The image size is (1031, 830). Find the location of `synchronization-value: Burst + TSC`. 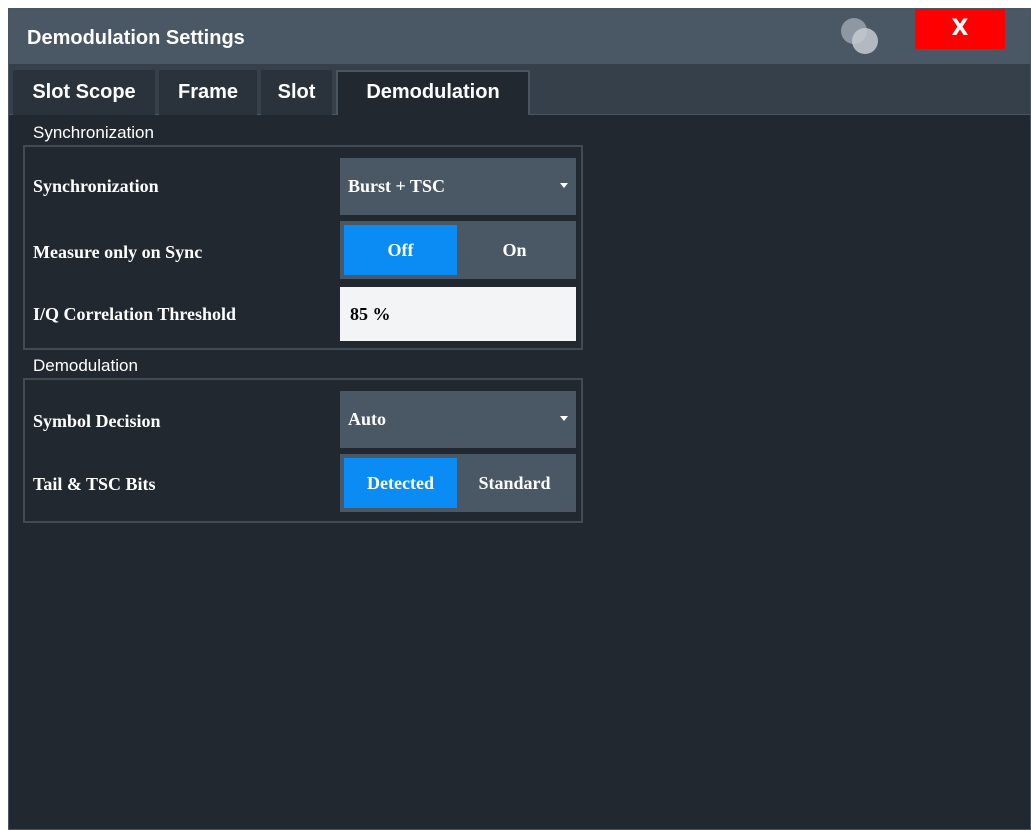

synchronization-value: Burst + TSC is located at coordinates (396, 186).